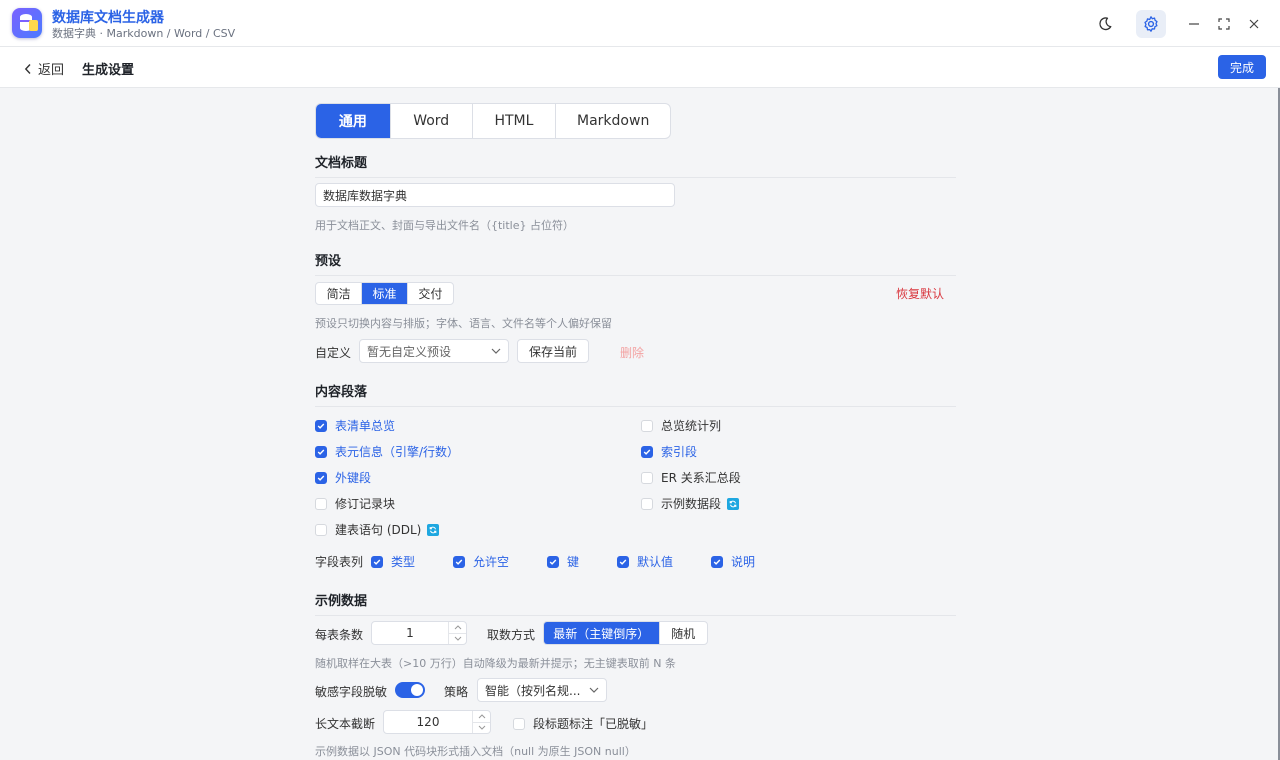 The height and width of the screenshot is (760, 1280). What do you see at coordinates (635, 165) in the screenshot?
I see `doc-title-heading: 文档标题` at bounding box center [635, 165].